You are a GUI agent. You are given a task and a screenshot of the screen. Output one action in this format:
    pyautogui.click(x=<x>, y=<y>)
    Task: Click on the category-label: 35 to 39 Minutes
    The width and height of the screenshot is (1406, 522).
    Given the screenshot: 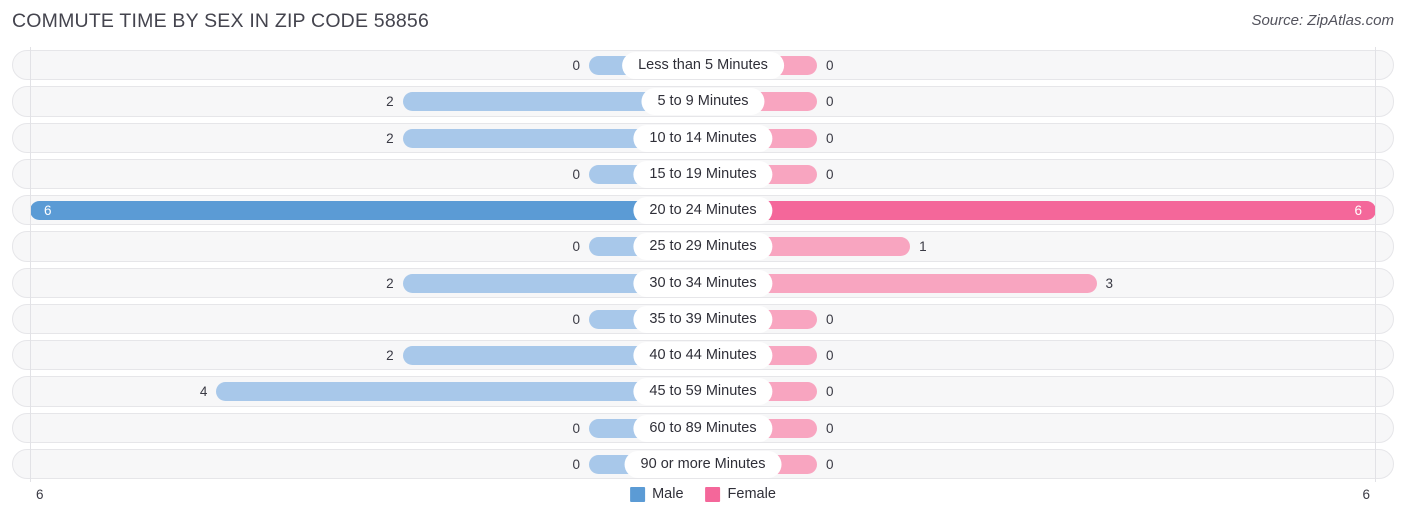 What is the action you would take?
    pyautogui.click(x=703, y=319)
    